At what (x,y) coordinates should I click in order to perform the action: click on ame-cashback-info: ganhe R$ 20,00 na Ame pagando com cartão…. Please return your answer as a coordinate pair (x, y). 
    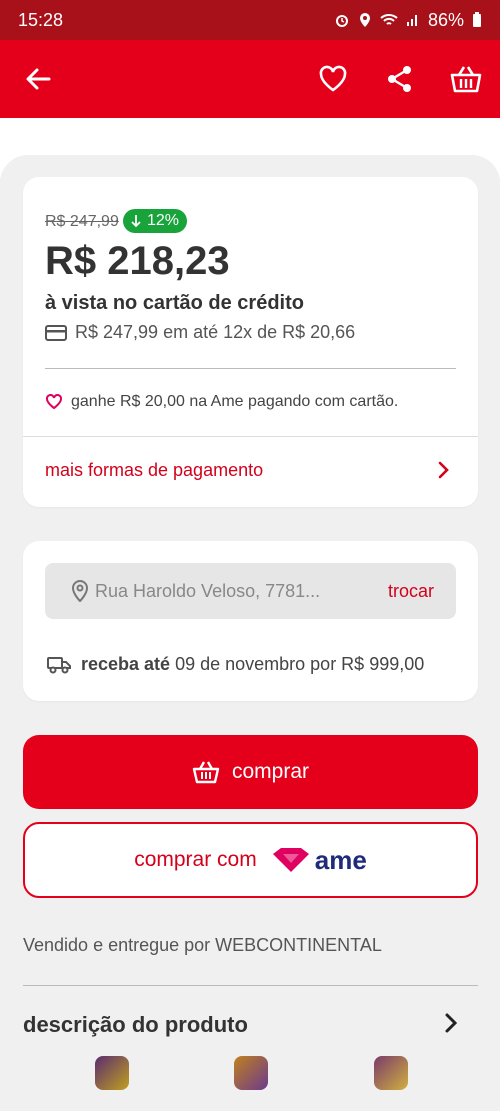
    Looking at the image, I should click on (221, 402).